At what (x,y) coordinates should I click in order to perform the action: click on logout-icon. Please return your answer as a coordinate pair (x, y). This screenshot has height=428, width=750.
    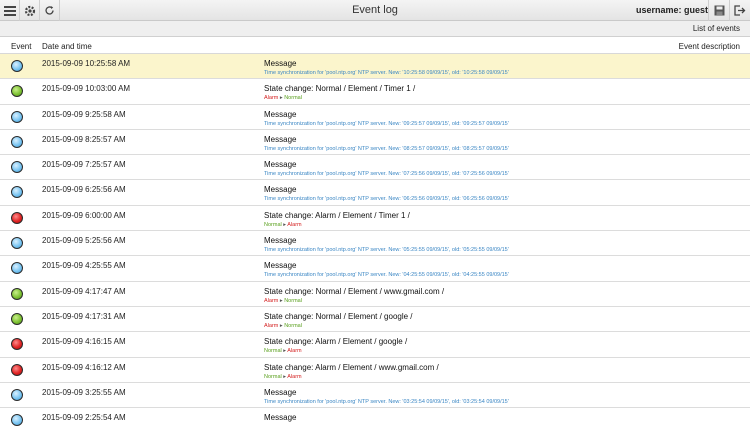
    Looking at the image, I should click on (740, 10).